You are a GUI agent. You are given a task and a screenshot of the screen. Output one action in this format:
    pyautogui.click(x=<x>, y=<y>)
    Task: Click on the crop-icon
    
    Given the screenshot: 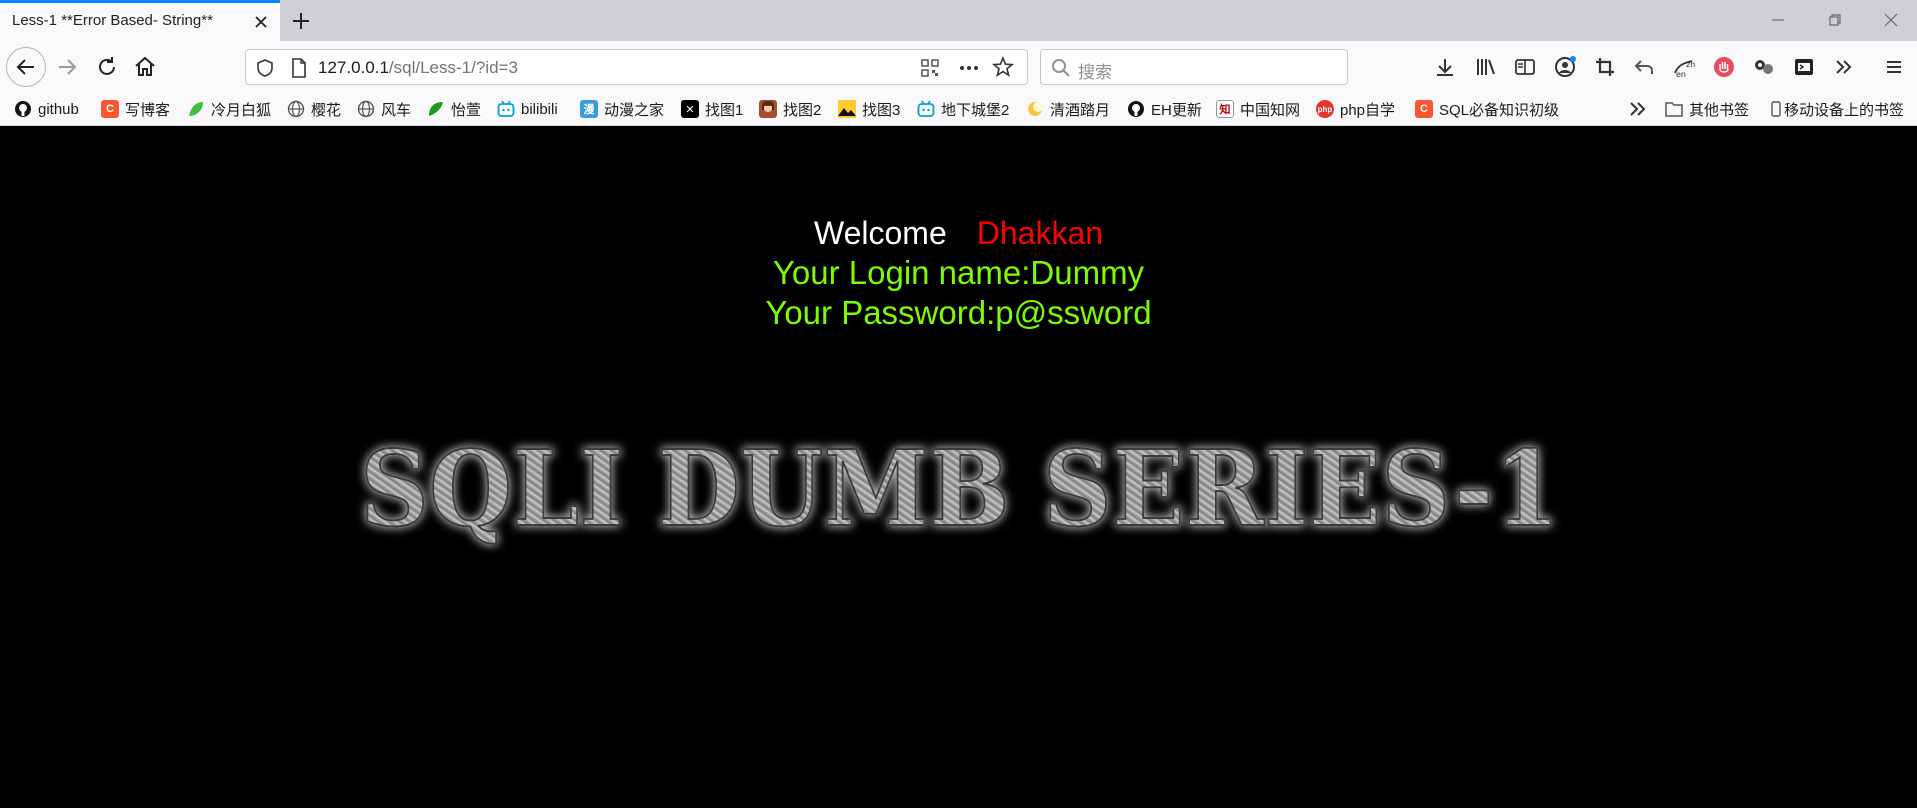 What is the action you would take?
    pyautogui.click(x=1605, y=67)
    